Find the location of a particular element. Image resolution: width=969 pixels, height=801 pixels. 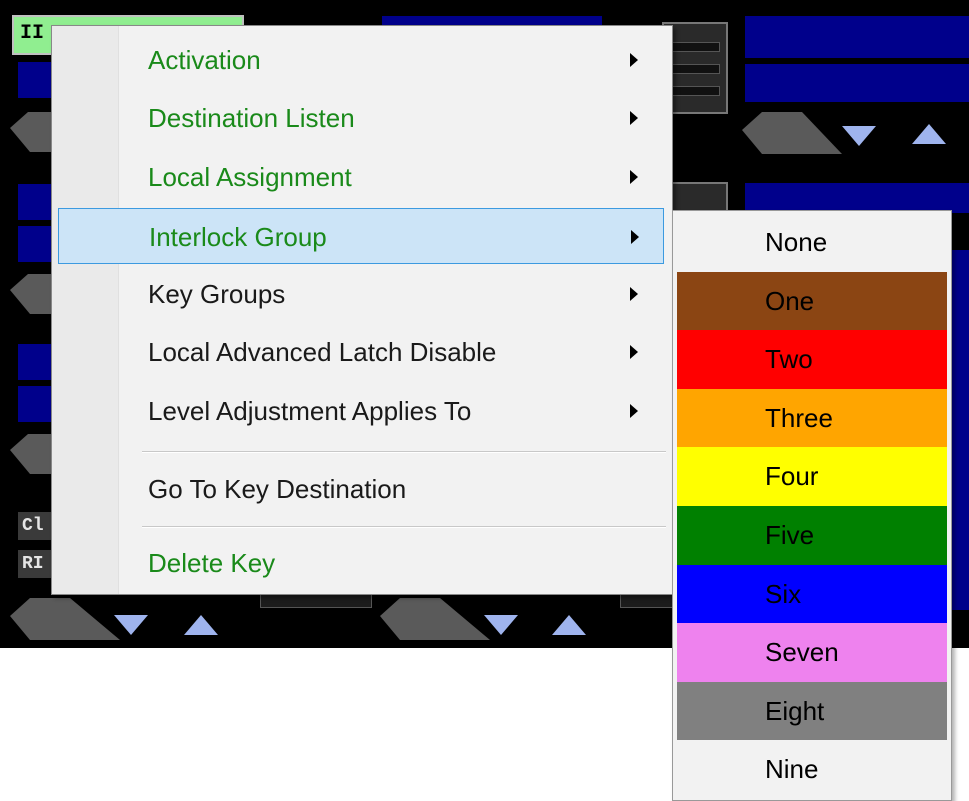

menu-item-label: Local Advanced Latch Disable is located at coordinates (322, 352).